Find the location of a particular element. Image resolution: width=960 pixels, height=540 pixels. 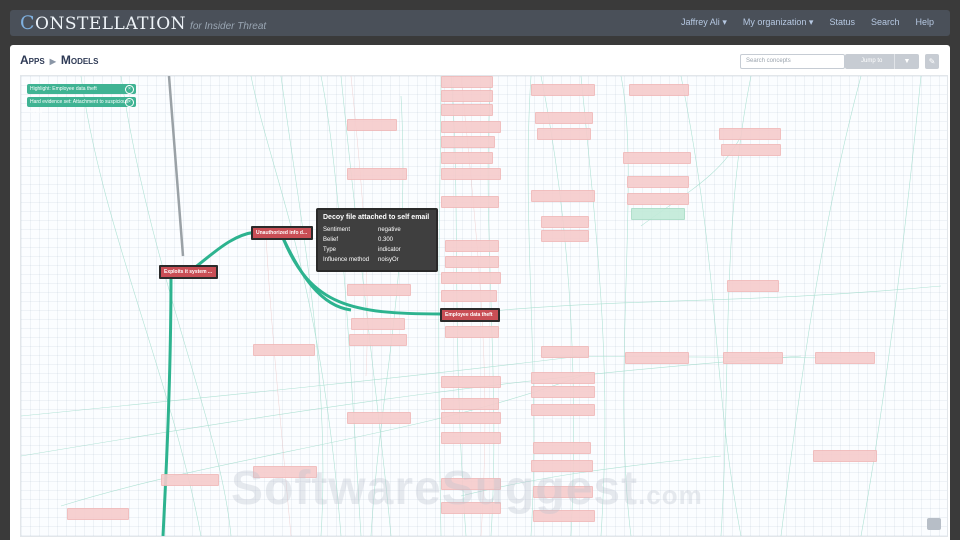

logo-subtitle: for Insider Threat is located at coordinates (228, 26).